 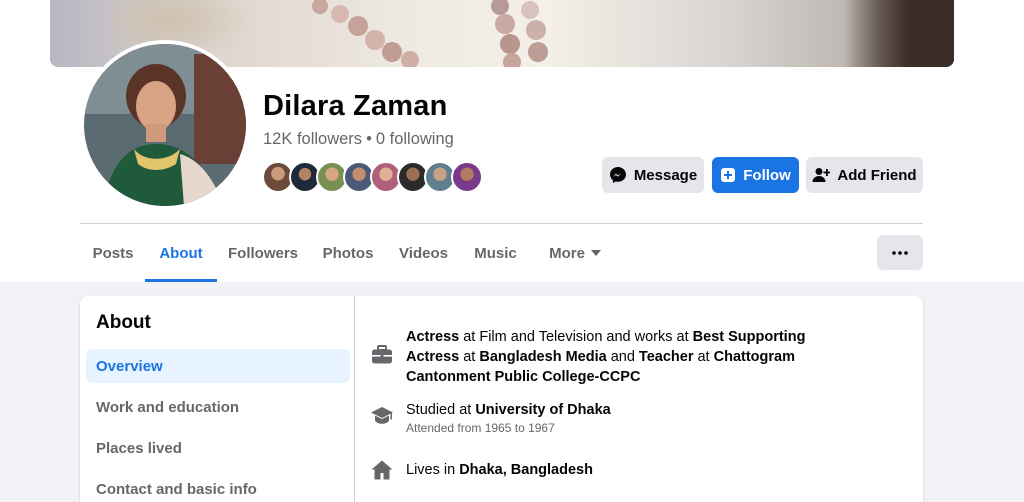 What do you see at coordinates (542, 357) in the screenshot?
I see `work-employer-link: Bangladesh Media` at bounding box center [542, 357].